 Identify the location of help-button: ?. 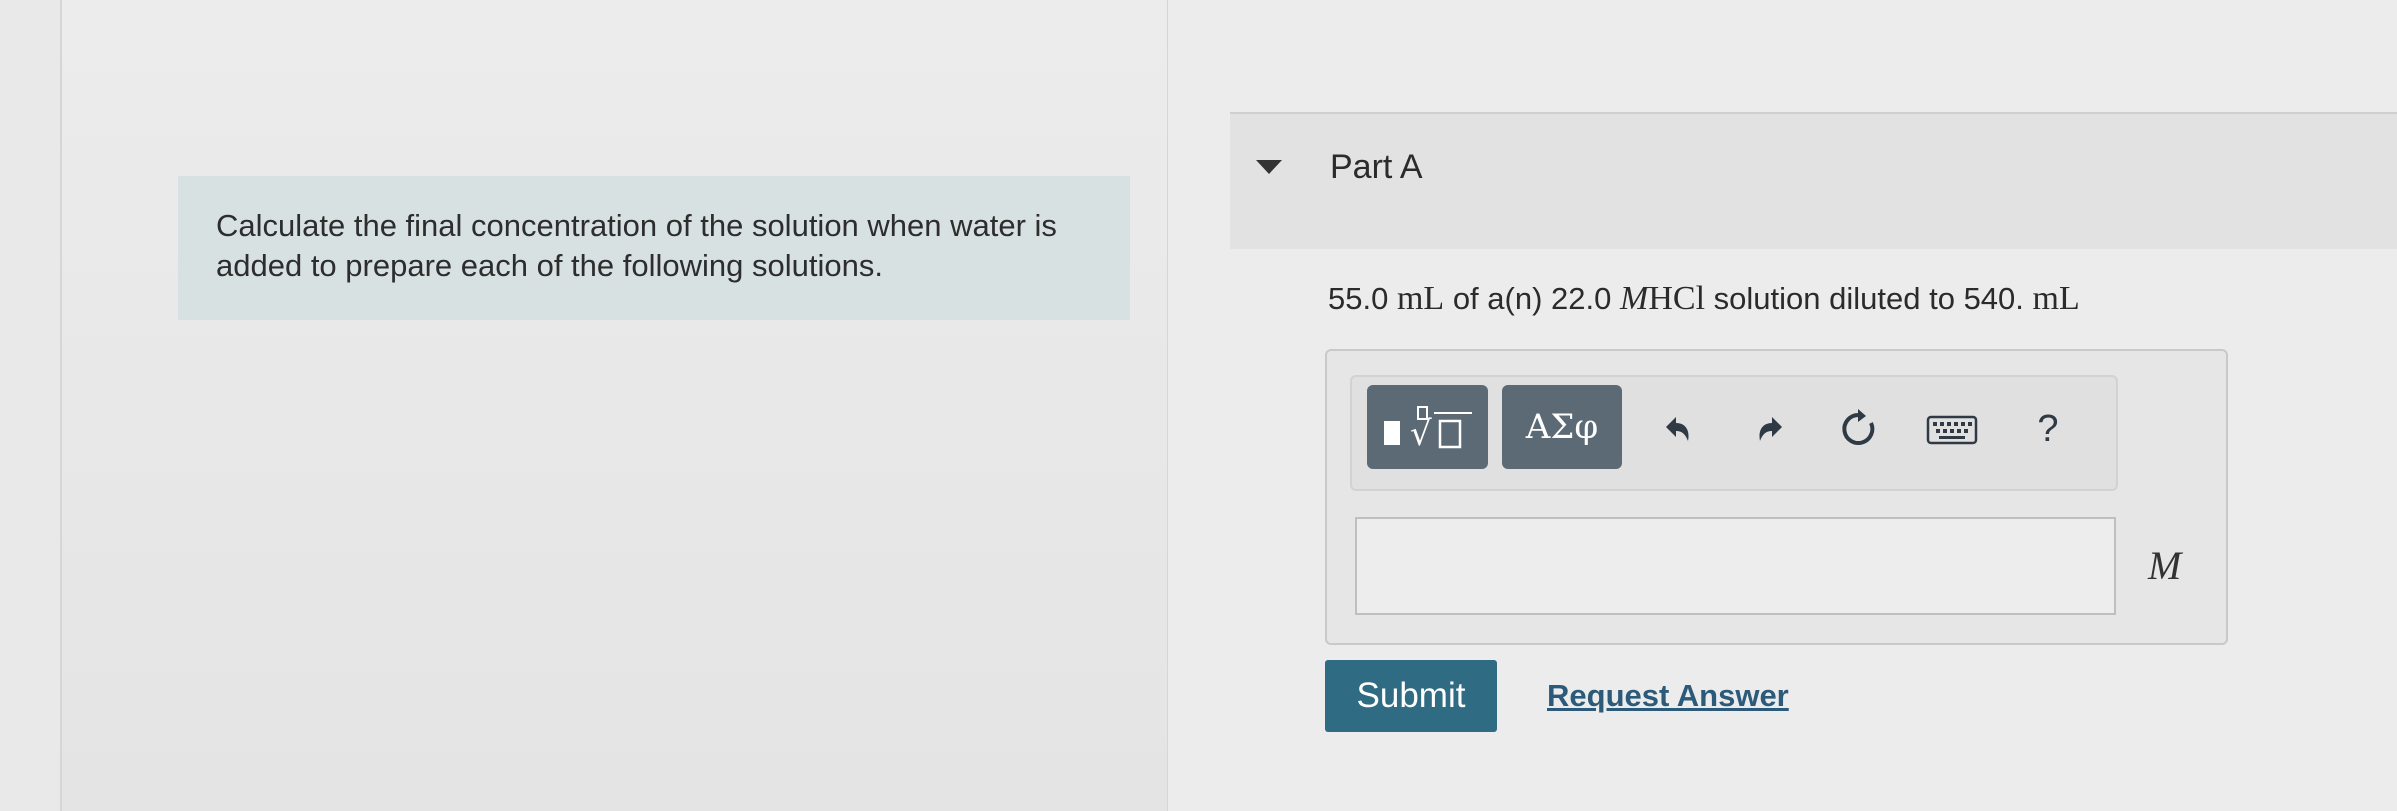
(2048, 429).